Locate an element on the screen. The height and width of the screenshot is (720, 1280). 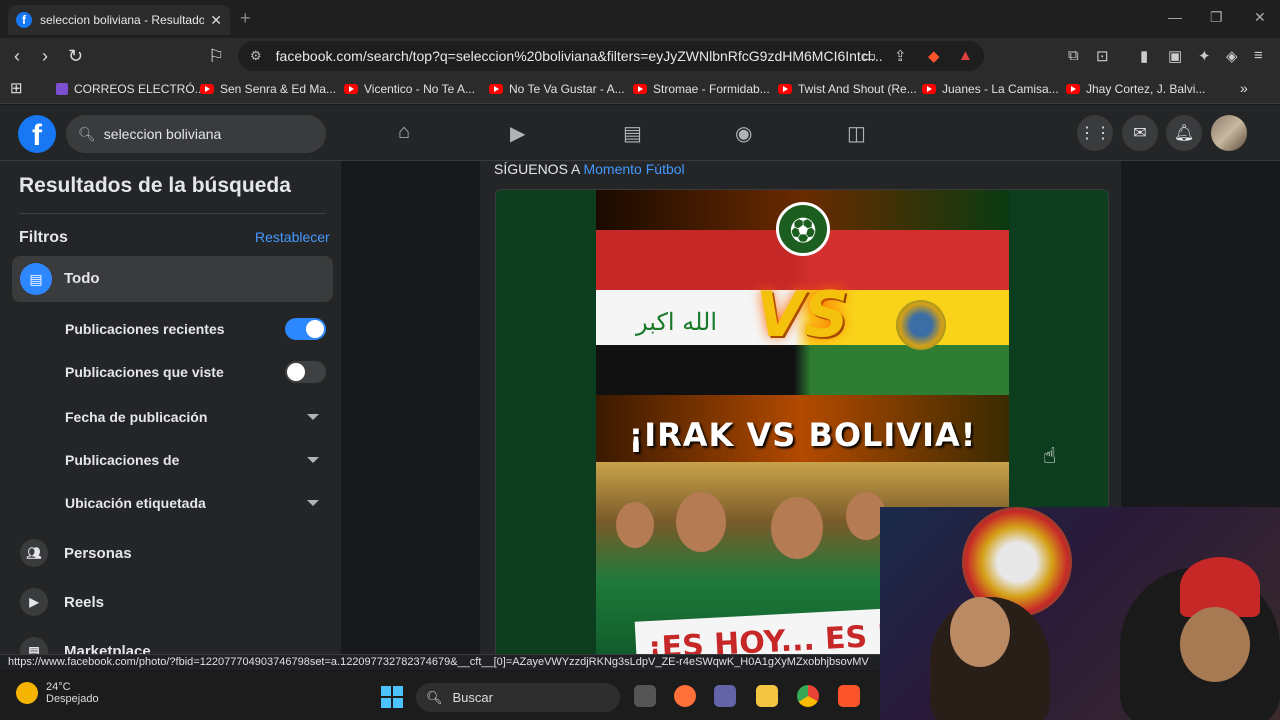
filter-all: ▤ Todo is located at coordinates (172, 279).